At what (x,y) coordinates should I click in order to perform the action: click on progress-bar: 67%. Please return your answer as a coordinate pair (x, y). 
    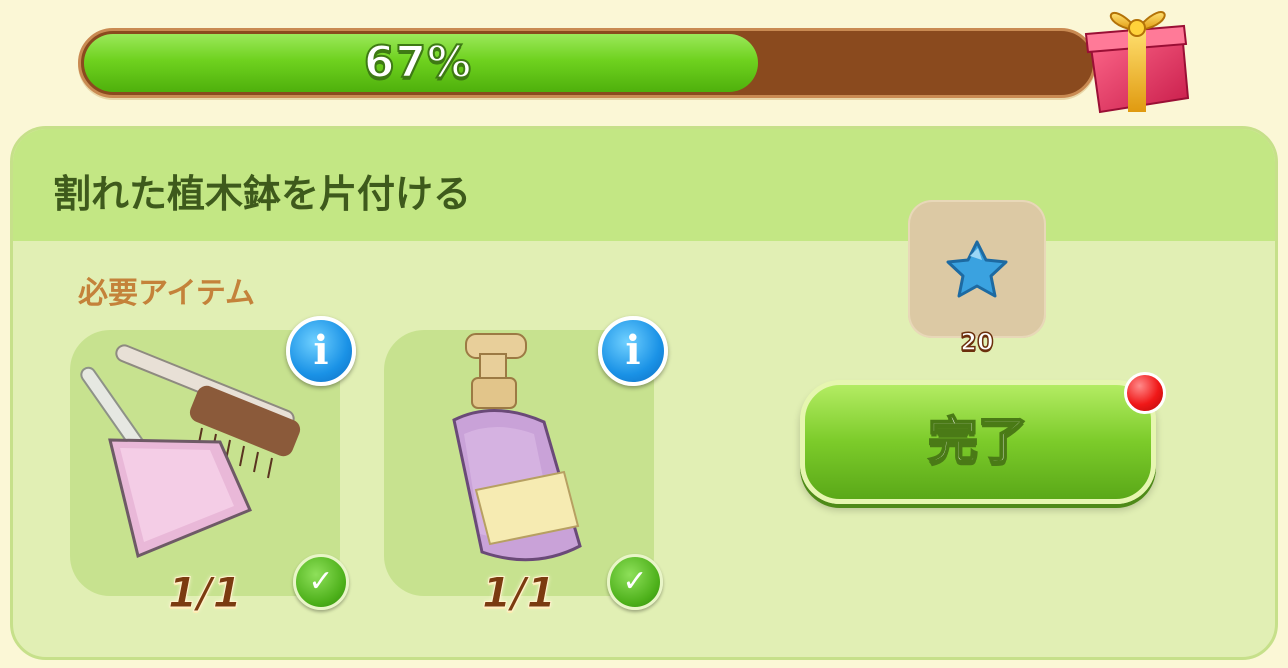
    Looking at the image, I should click on (587, 63).